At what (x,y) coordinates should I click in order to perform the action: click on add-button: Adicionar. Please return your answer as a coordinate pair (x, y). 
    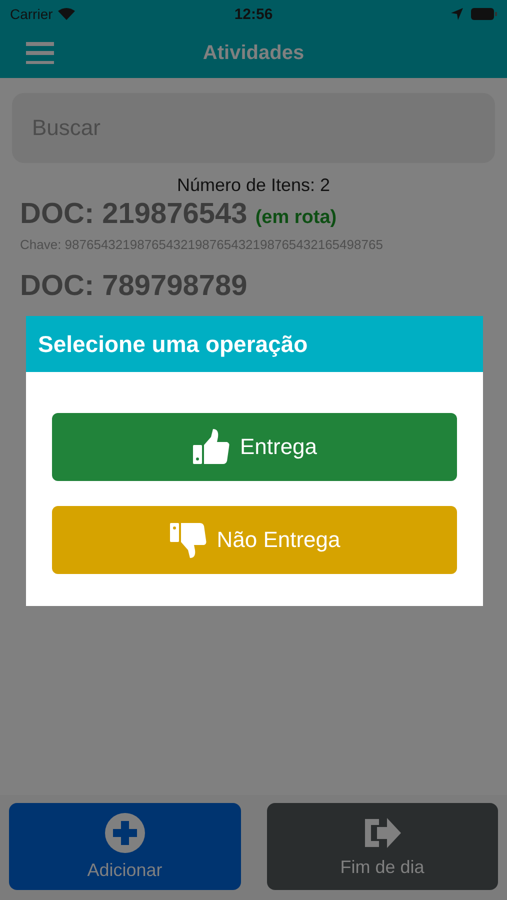
    Looking at the image, I should click on (124, 846).